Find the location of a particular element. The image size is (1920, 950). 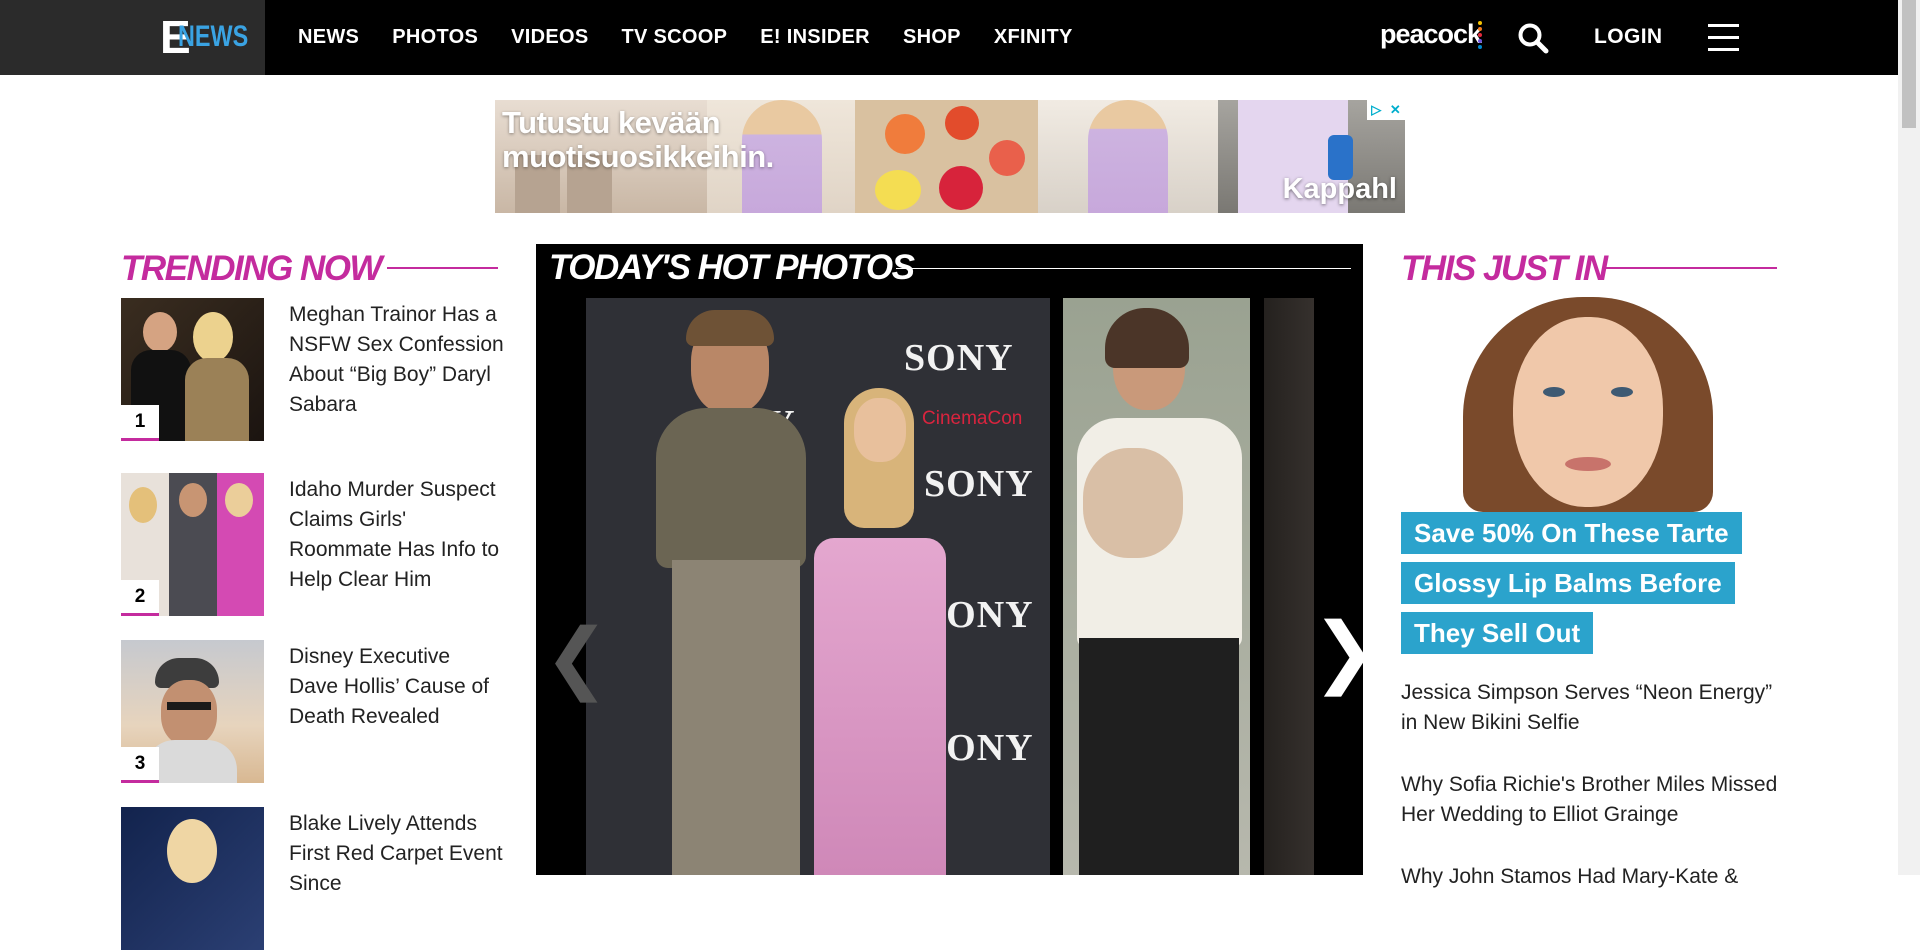

logo: E NEWS is located at coordinates (132, 37).